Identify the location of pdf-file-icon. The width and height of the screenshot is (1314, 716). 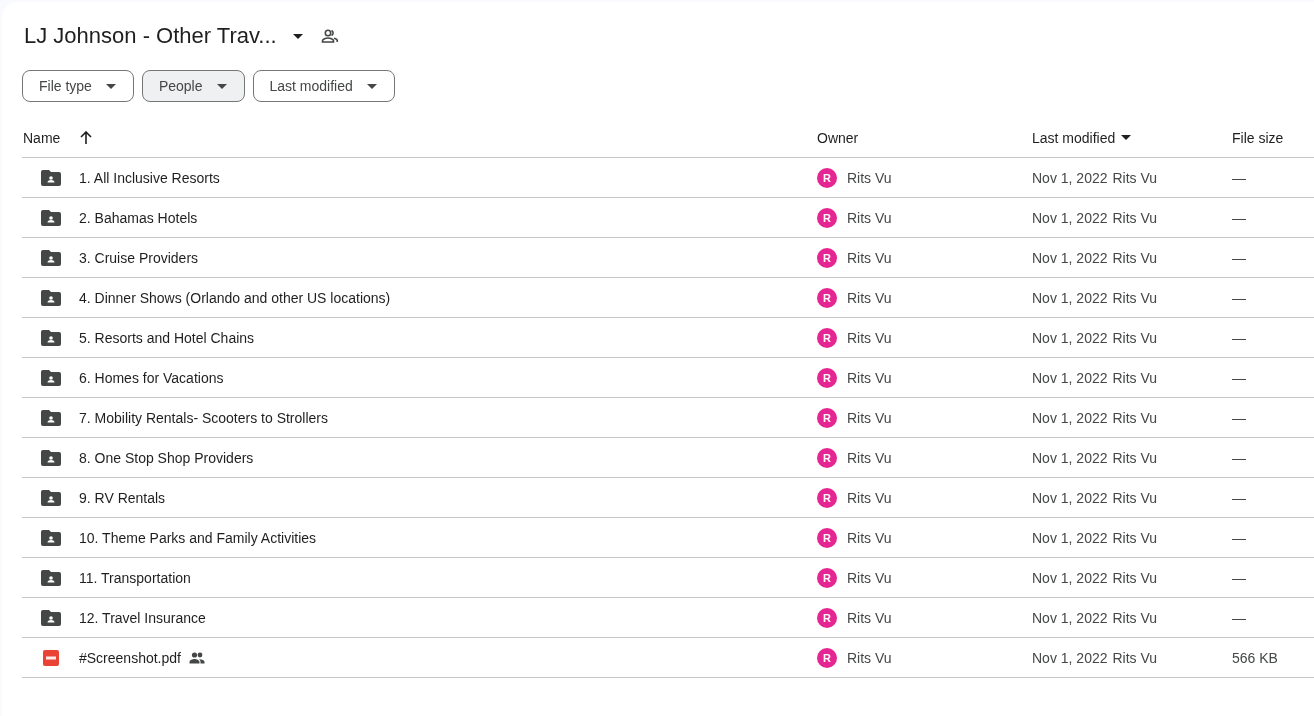
(50, 657).